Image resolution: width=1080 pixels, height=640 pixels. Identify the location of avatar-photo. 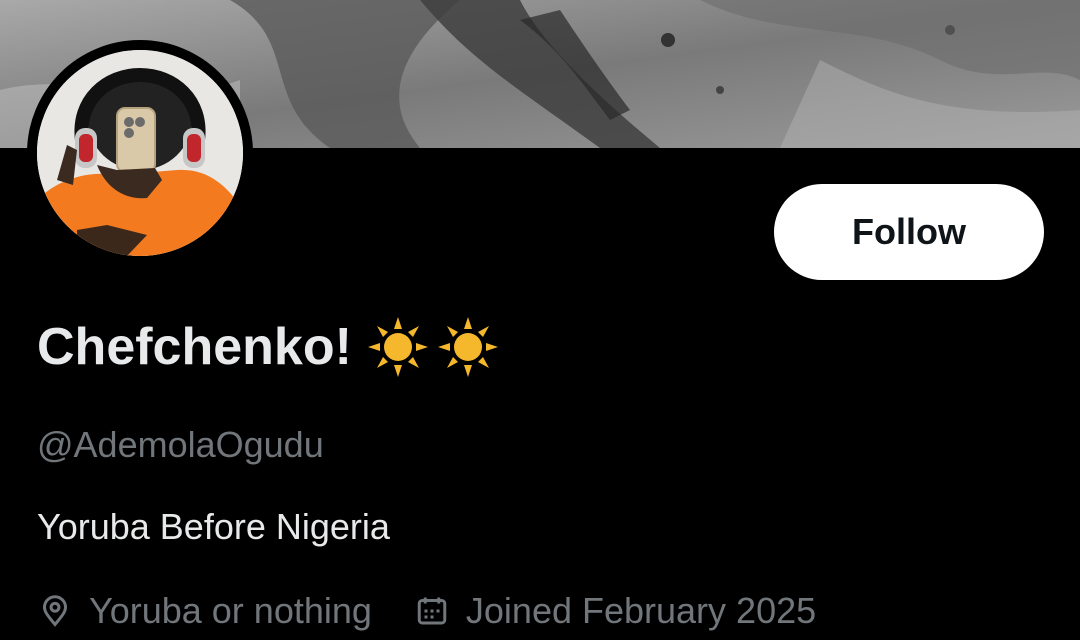
(140, 153).